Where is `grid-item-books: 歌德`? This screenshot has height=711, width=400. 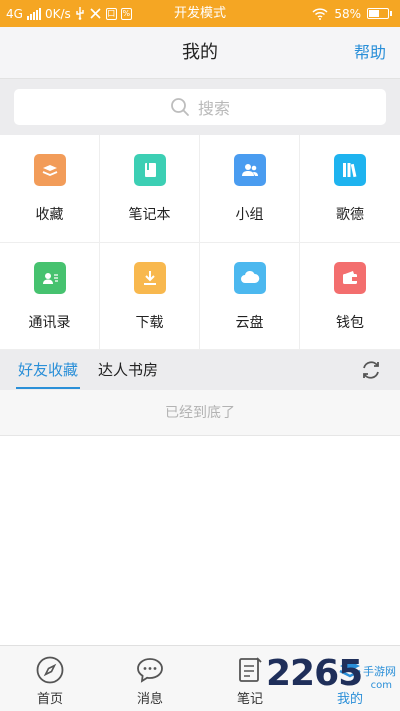 grid-item-books: 歌德 is located at coordinates (350, 189).